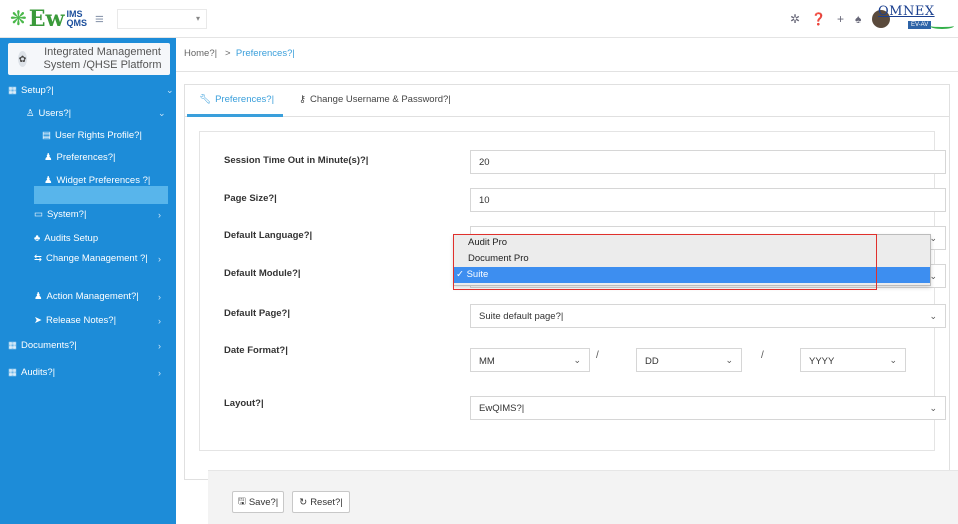 The image size is (958, 524). What do you see at coordinates (530, 360) in the screenshot?
I see `date-month-select: MM ⌄` at bounding box center [530, 360].